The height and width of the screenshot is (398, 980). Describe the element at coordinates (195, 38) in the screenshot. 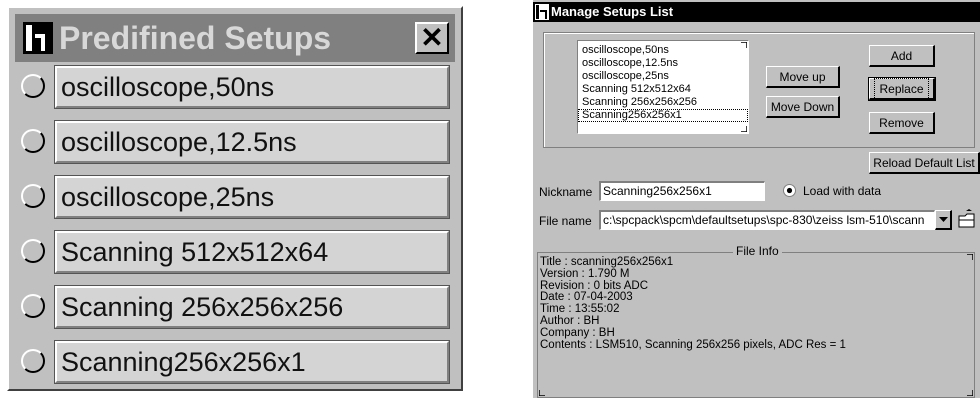

I see `predefined-title: Predifined Setups` at that location.